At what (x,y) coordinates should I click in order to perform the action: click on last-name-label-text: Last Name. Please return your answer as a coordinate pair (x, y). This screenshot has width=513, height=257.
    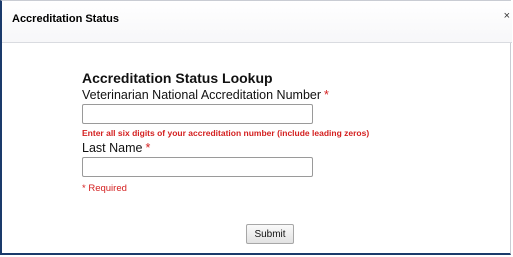
    Looking at the image, I should click on (112, 148).